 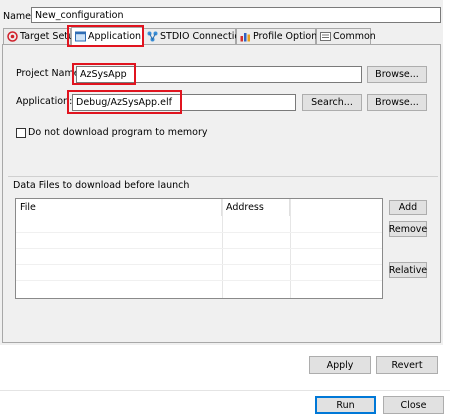 What do you see at coordinates (354, 36) in the screenshot?
I see `tab-label: Common` at bounding box center [354, 36].